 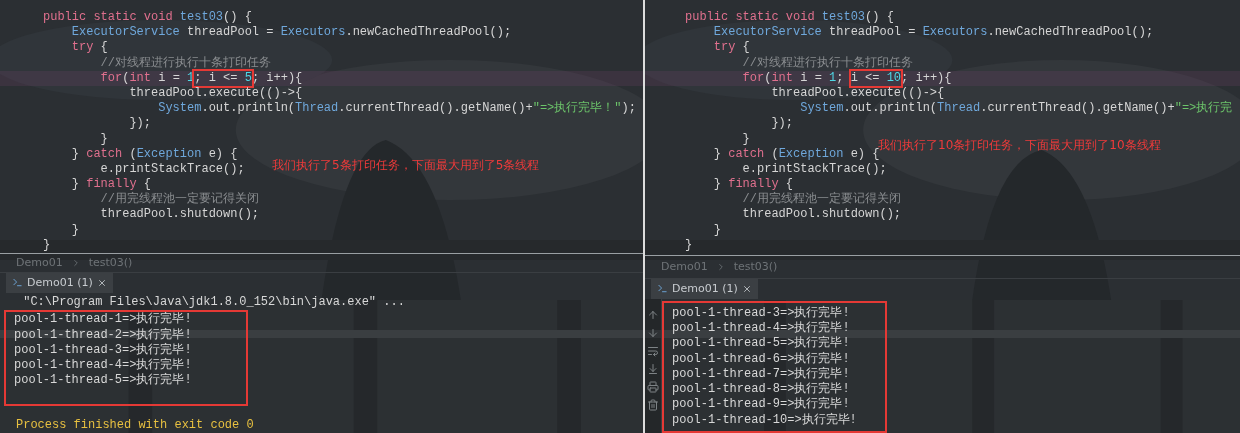 What do you see at coordinates (894, 78) in the screenshot?
I see `code-token: 10` at bounding box center [894, 78].